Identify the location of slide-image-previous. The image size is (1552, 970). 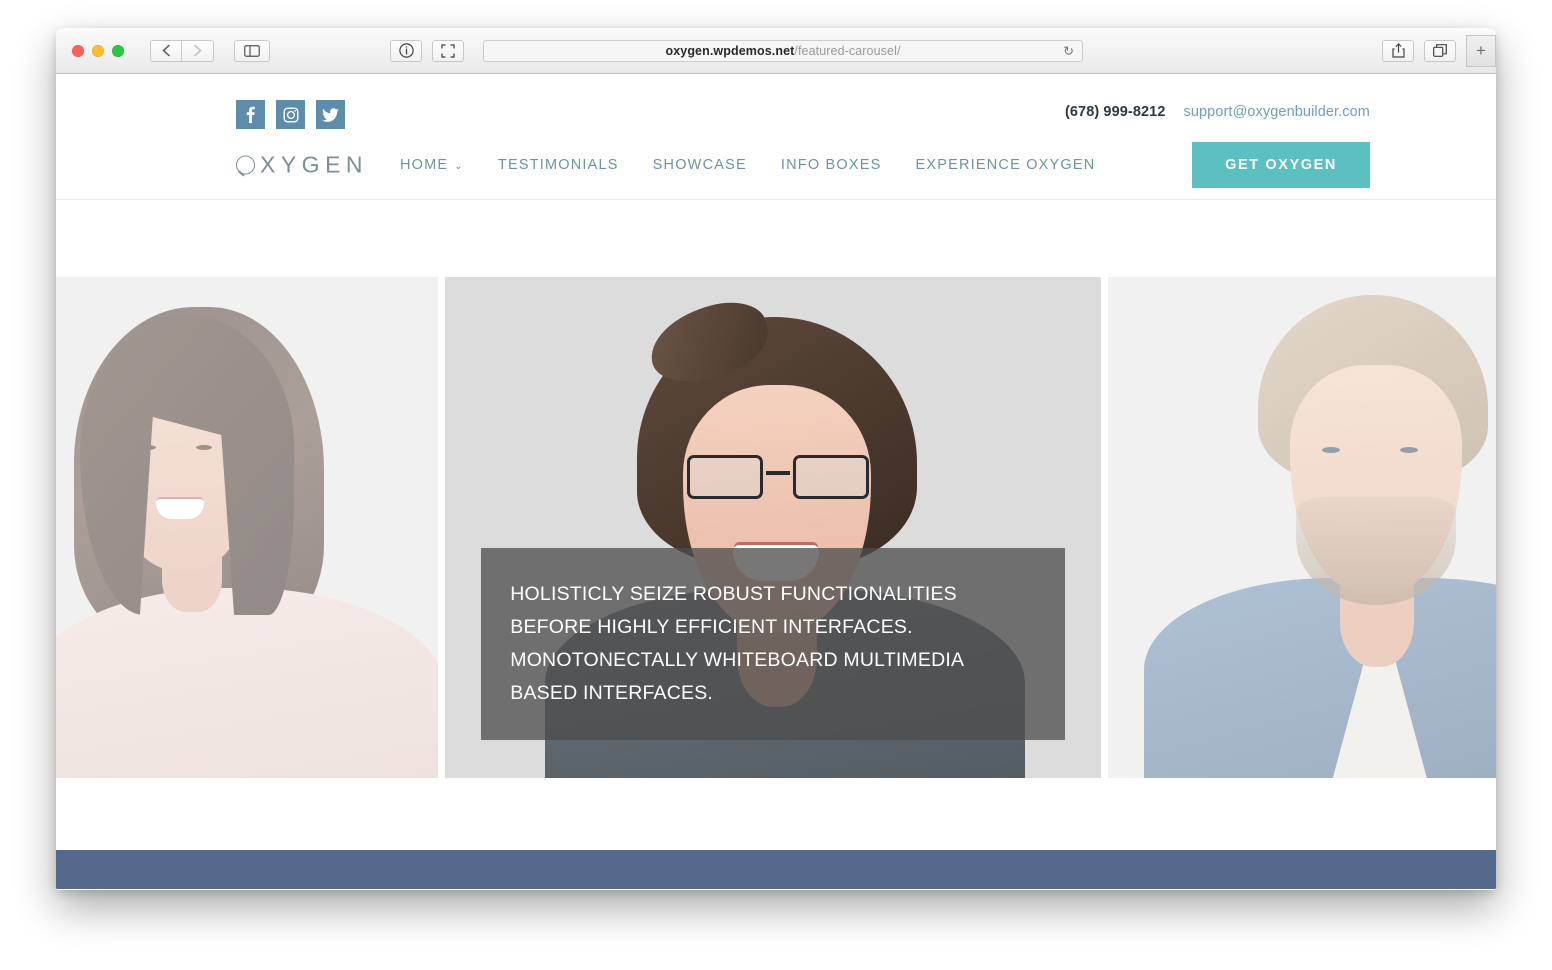
(247, 527).